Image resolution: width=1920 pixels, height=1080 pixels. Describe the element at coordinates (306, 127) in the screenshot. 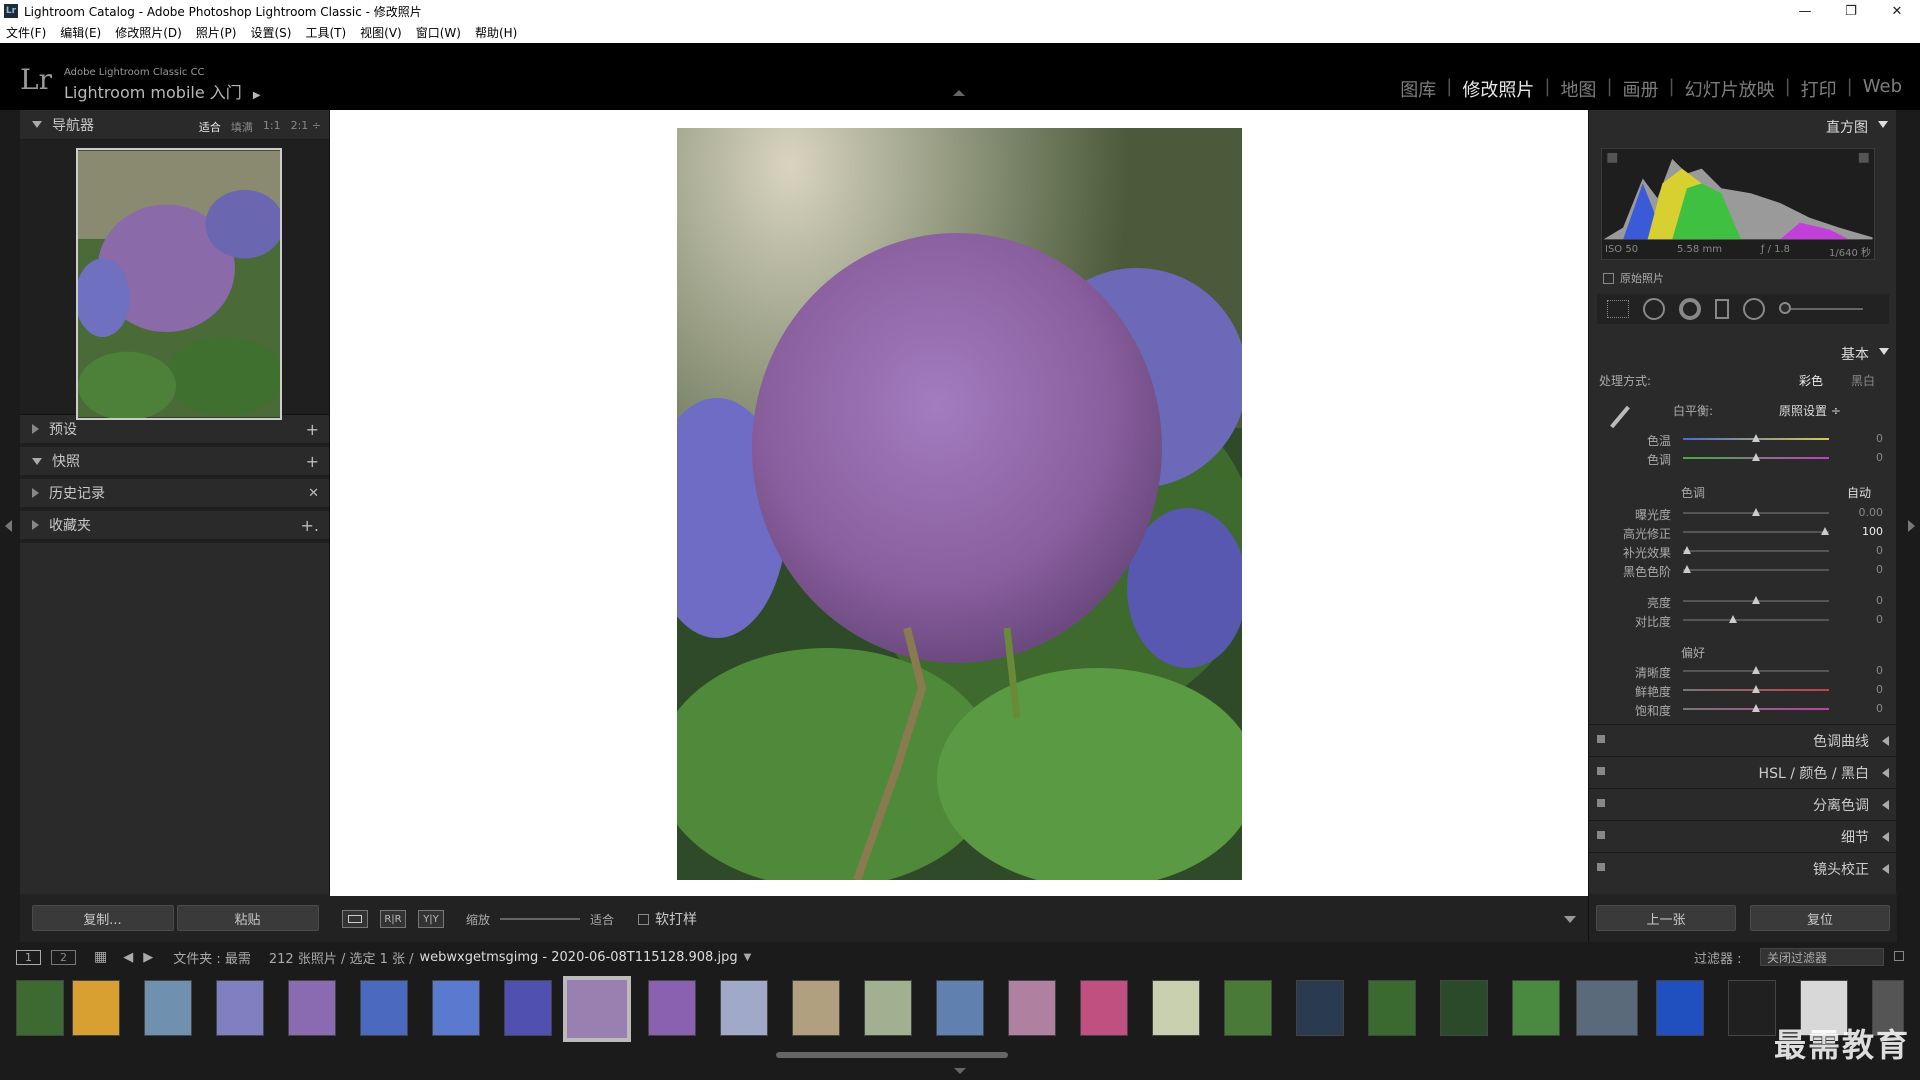

I see `nav-2to1: 2:1 ÷` at that location.